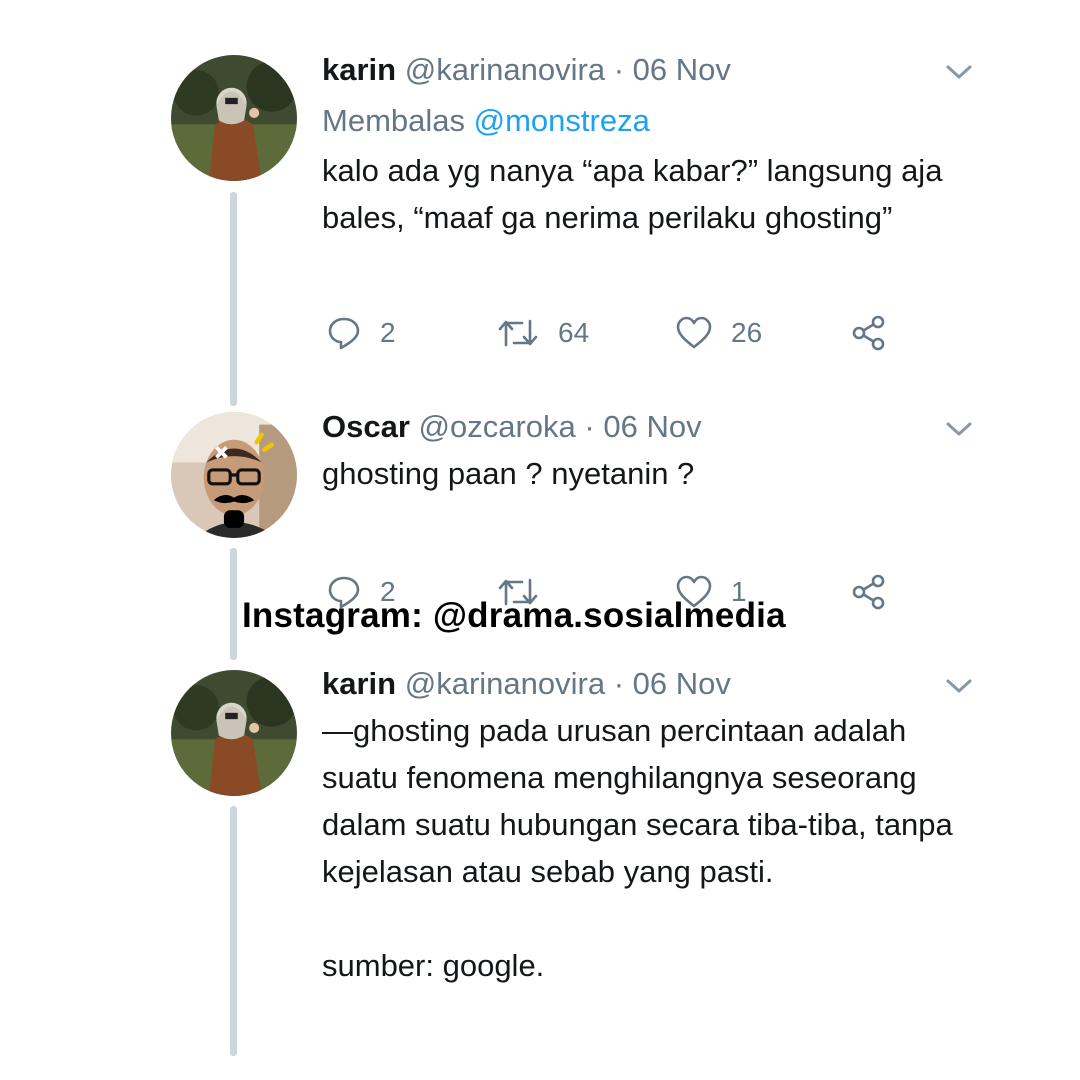  I want to click on reply-icon, so click(344, 333).